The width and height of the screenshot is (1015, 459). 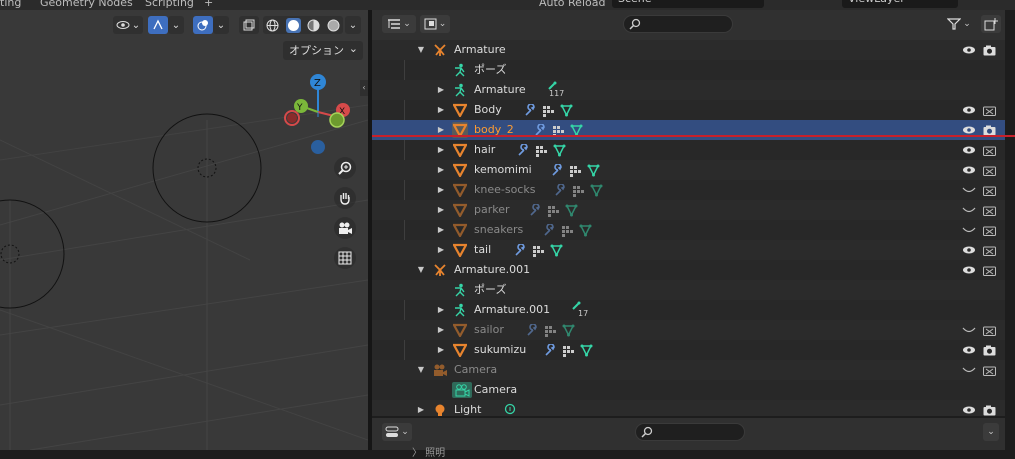 What do you see at coordinates (333, 25) in the screenshot?
I see `rendered-shading-icon` at bounding box center [333, 25].